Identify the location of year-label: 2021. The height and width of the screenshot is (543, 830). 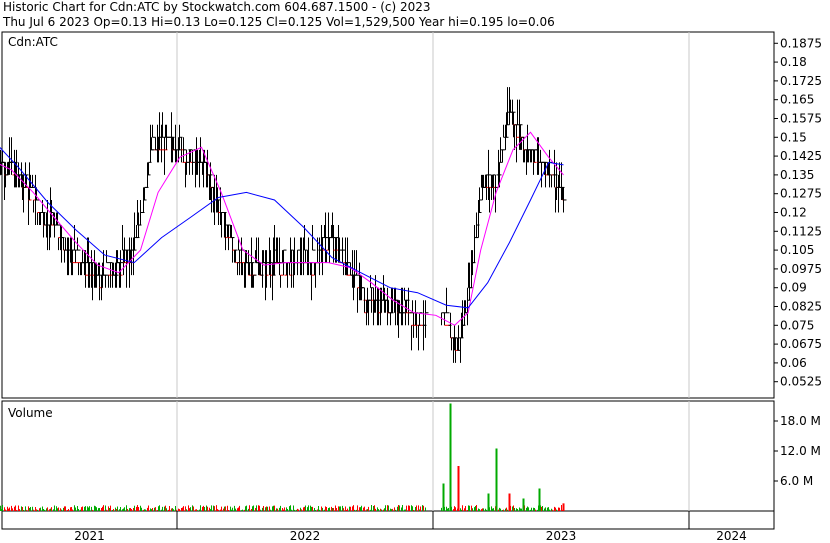
(89, 536).